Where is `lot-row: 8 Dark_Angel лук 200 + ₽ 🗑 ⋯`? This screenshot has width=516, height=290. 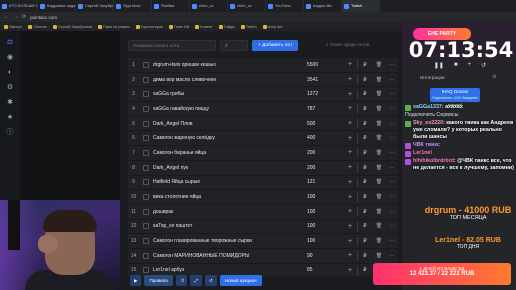 lot-row: 8 Dark_Angel лук 200 + ₽ 🗑 ⋯ is located at coordinates (263, 168).